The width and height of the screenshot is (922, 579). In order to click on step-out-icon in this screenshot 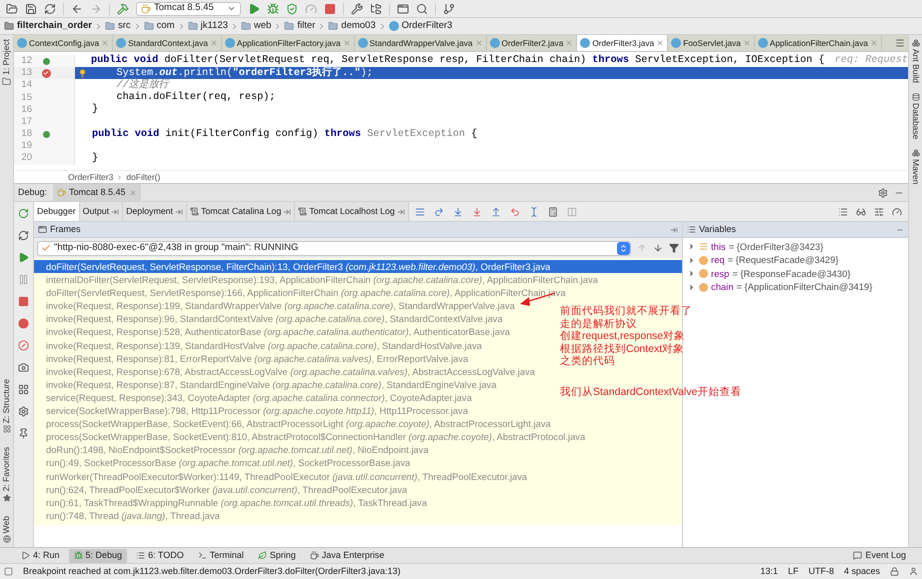, I will do `click(495, 211)`.